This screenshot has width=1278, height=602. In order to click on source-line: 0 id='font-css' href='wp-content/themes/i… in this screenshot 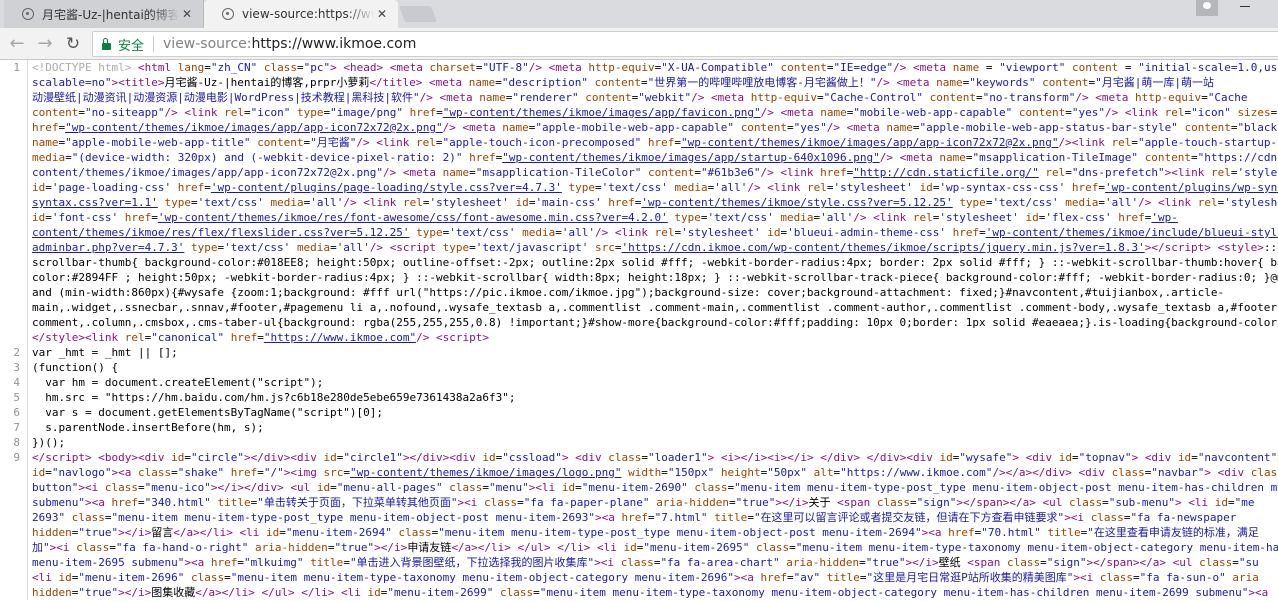, I will do `click(639, 217)`.